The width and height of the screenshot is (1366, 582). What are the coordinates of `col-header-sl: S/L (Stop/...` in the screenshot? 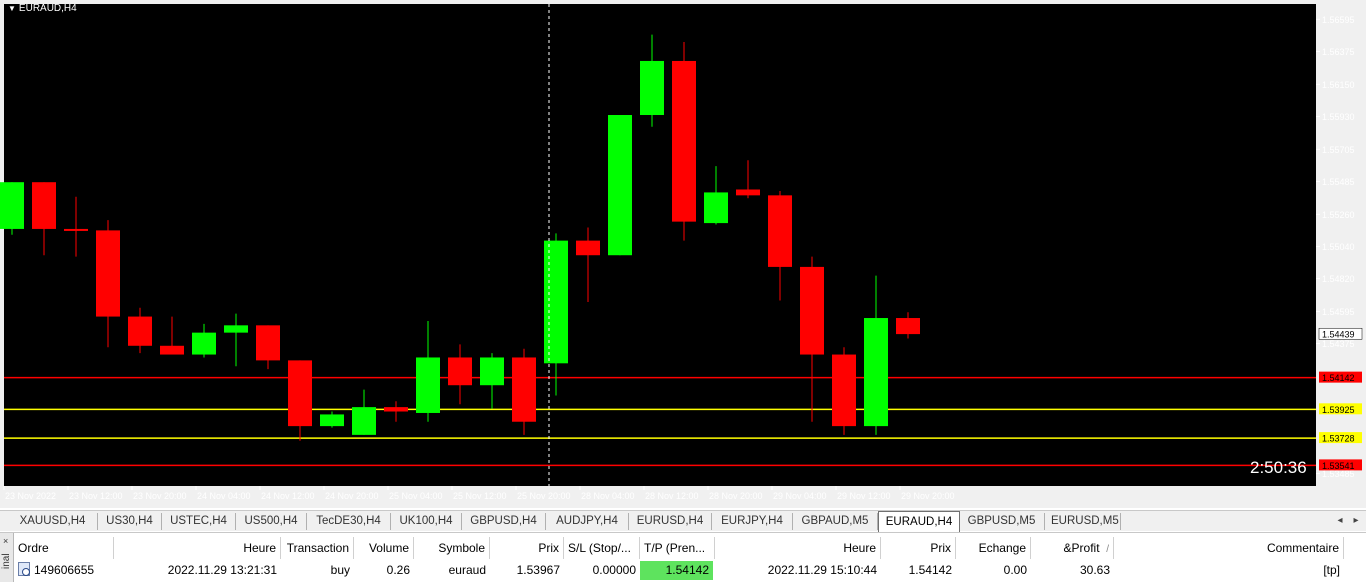 It's located at (602, 548).